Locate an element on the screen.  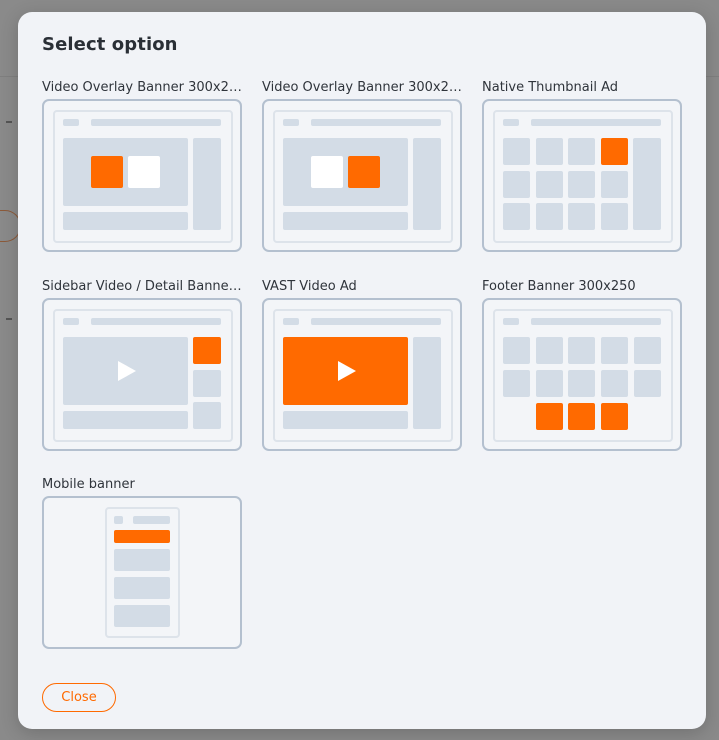
option-sidebar-video-detail-banner: Sidebar Video / Detail Banner 300x250 is located at coordinates (142, 365).